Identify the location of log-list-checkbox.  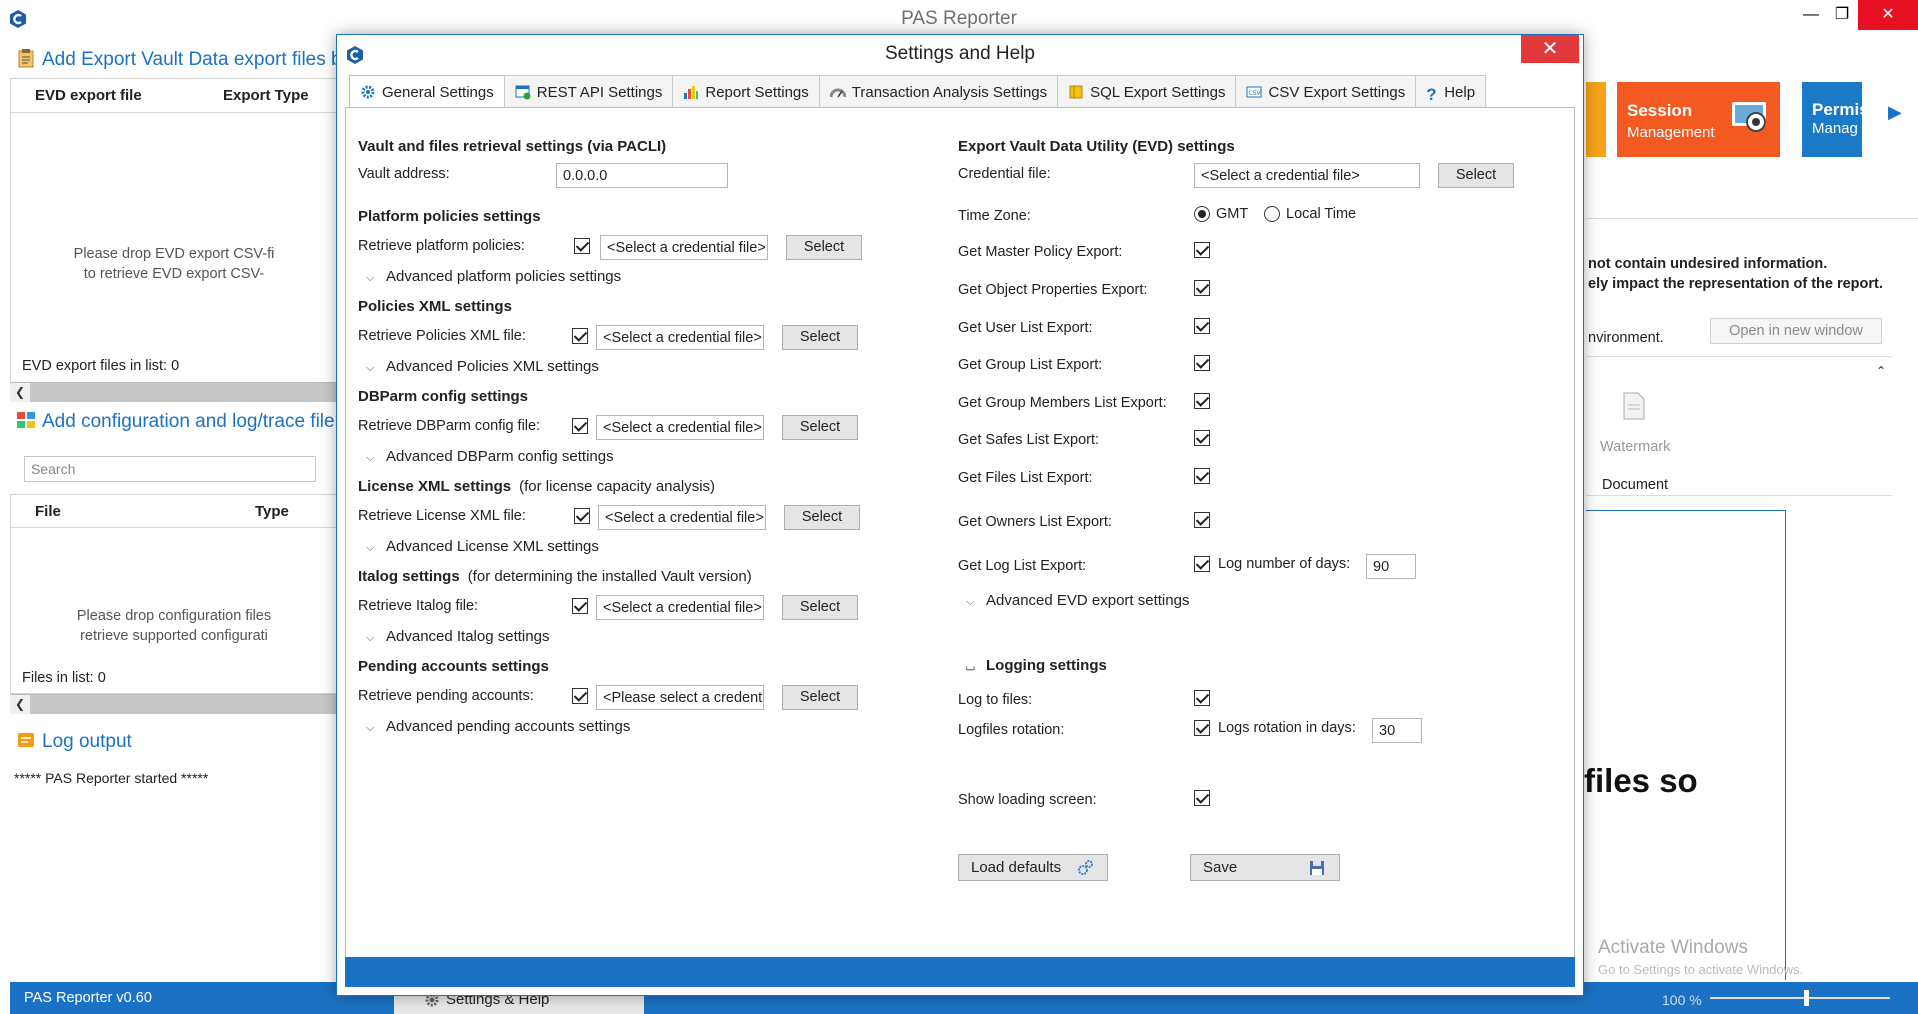
(1202, 564).